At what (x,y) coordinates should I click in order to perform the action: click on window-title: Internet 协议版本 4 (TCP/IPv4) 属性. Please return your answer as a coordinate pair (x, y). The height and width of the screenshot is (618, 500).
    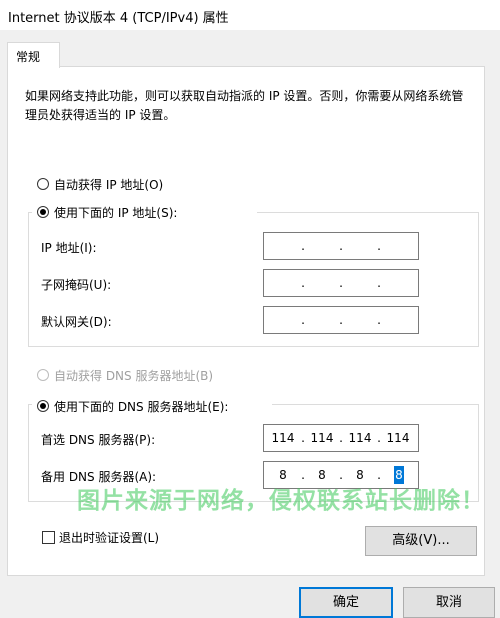
    Looking at the image, I should click on (118, 18).